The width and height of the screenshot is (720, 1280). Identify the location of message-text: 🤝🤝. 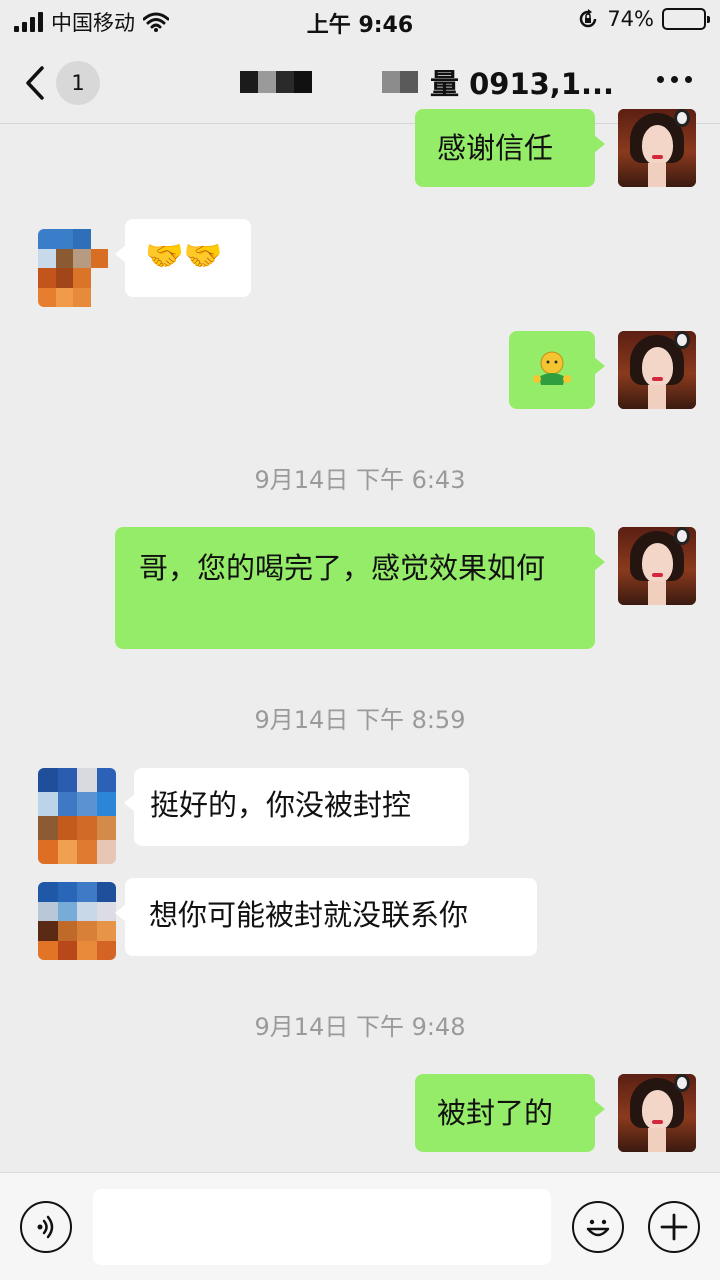
(184, 256).